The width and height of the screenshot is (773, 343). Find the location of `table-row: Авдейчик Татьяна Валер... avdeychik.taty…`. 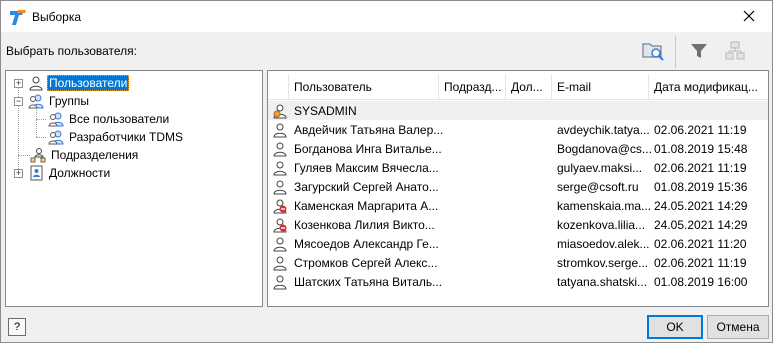

table-row: Авдейчик Татьяна Валер... avdeychik.taty… is located at coordinates (518, 129).